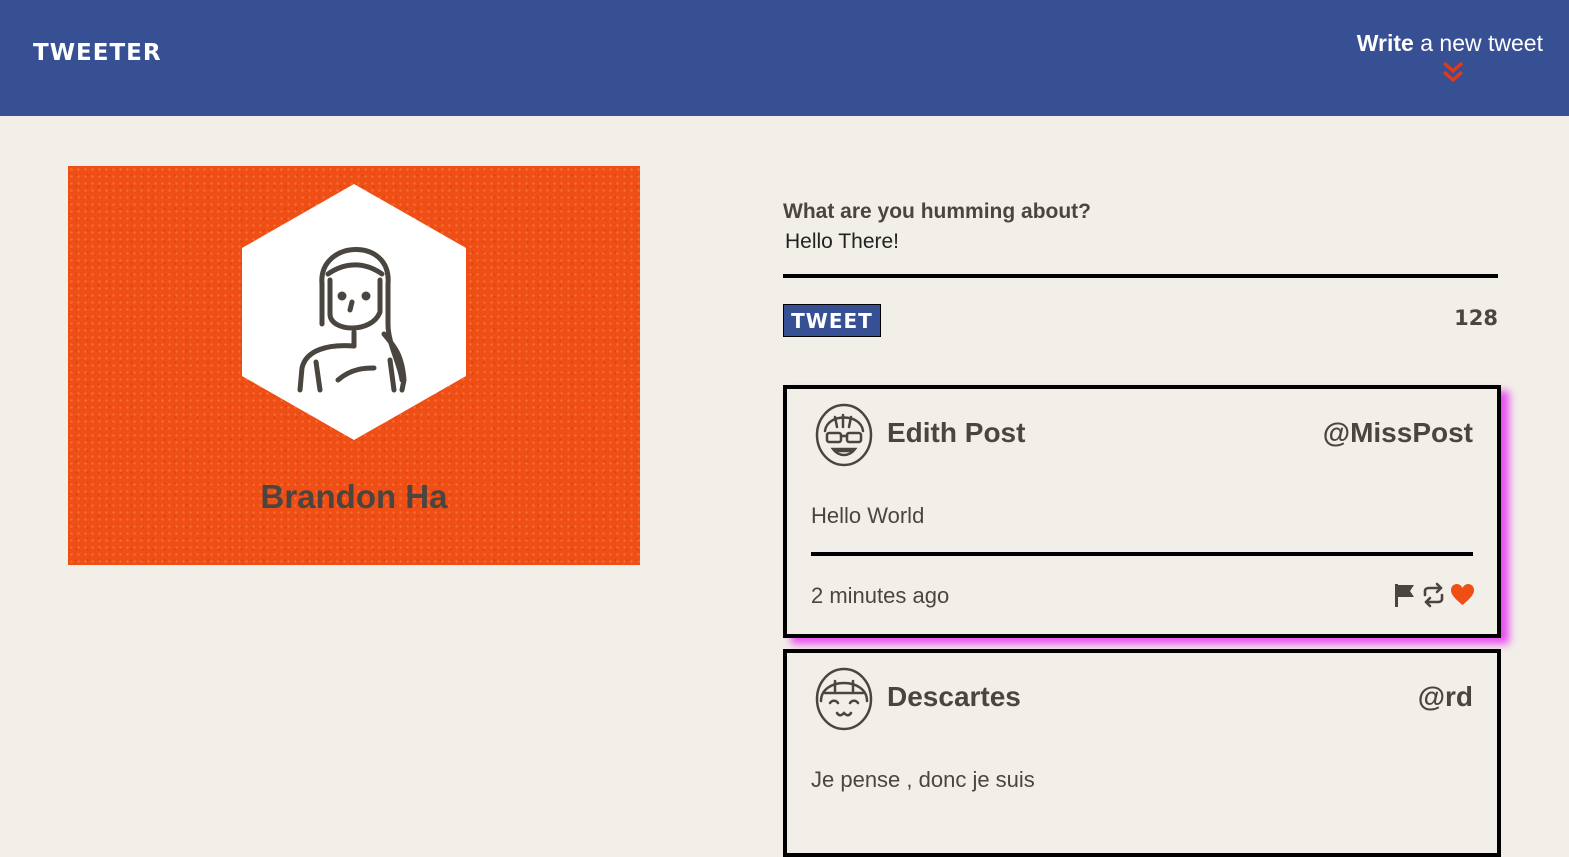  I want to click on brand-logo: TWEETER, so click(97, 53).